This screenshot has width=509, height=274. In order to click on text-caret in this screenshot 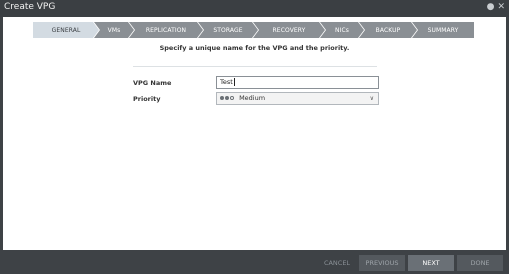, I will do `click(234, 82)`.